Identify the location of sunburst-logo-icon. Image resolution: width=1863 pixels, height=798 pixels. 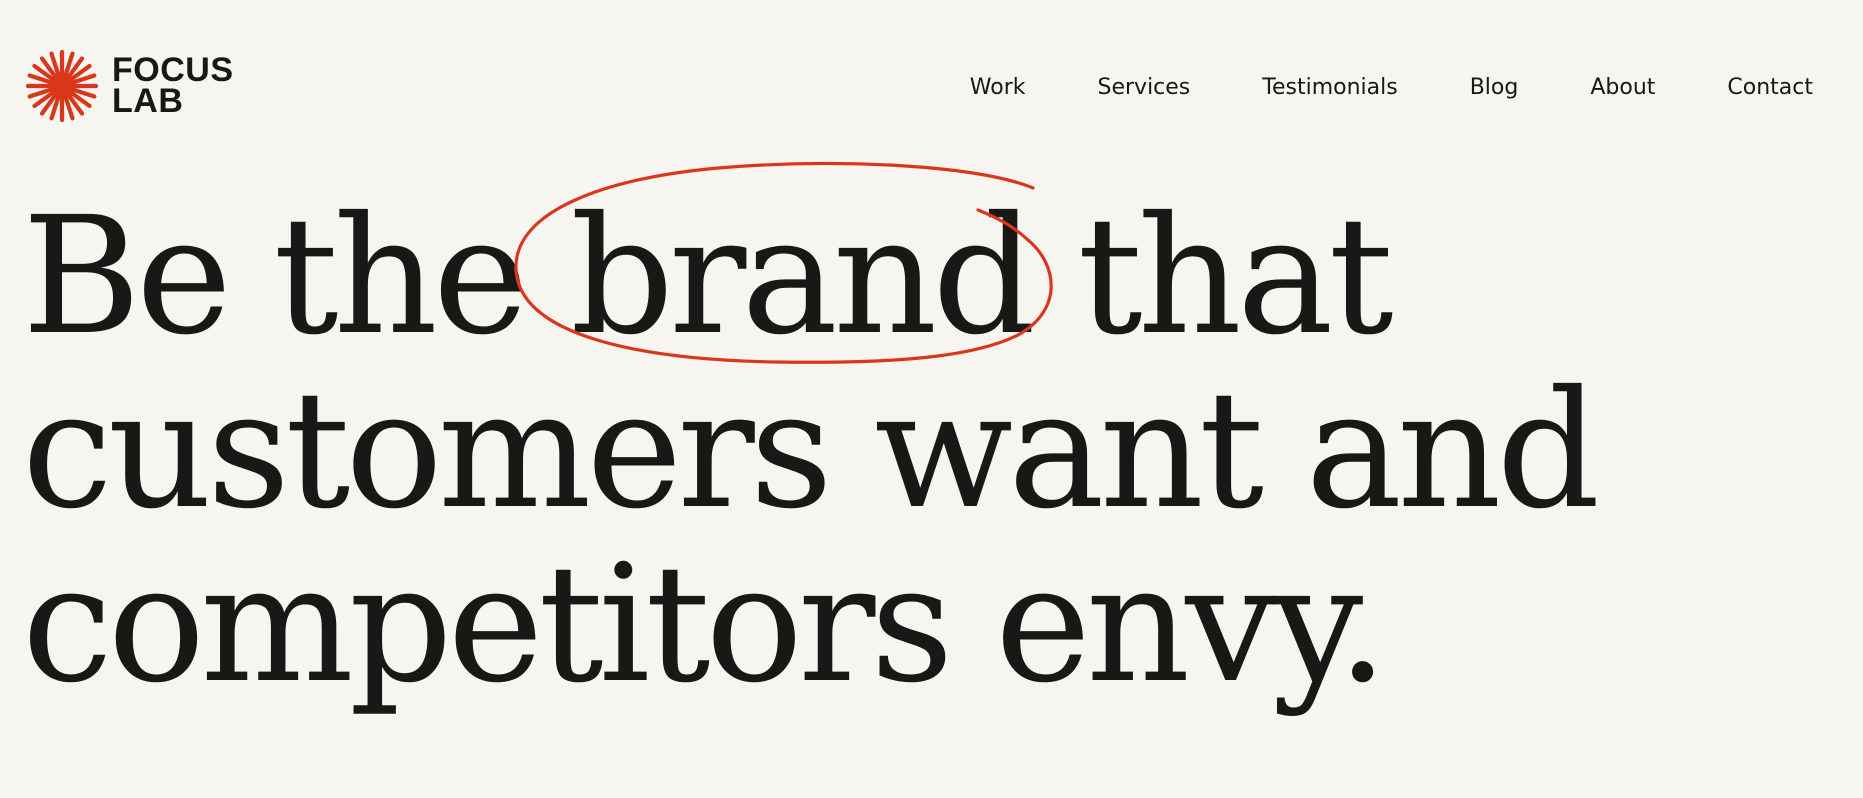
(62, 86).